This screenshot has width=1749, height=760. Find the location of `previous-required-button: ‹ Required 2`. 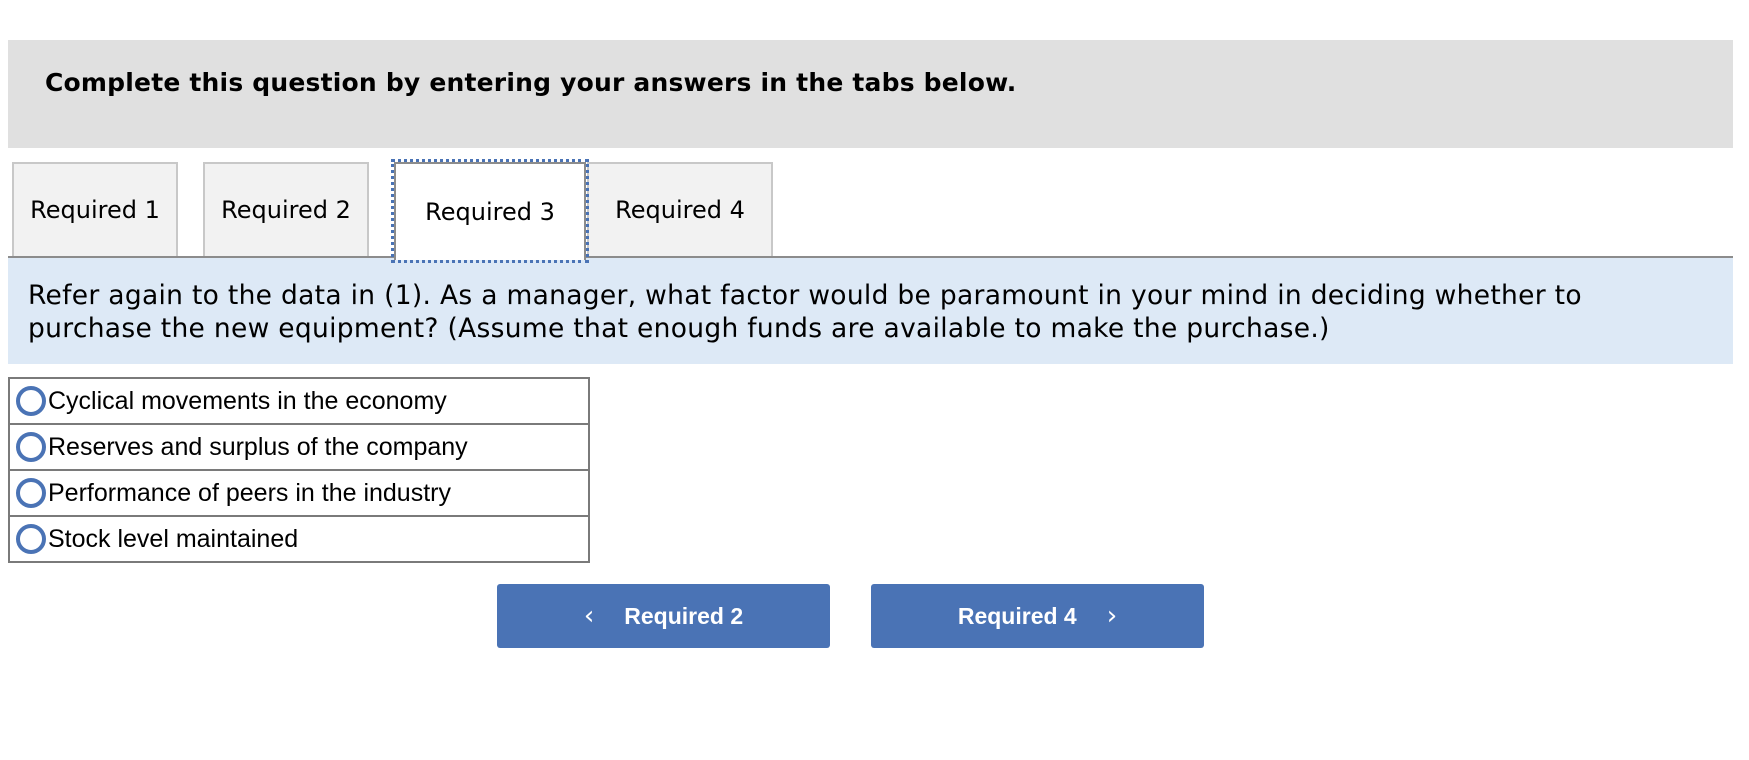

previous-required-button: ‹ Required 2 is located at coordinates (663, 616).